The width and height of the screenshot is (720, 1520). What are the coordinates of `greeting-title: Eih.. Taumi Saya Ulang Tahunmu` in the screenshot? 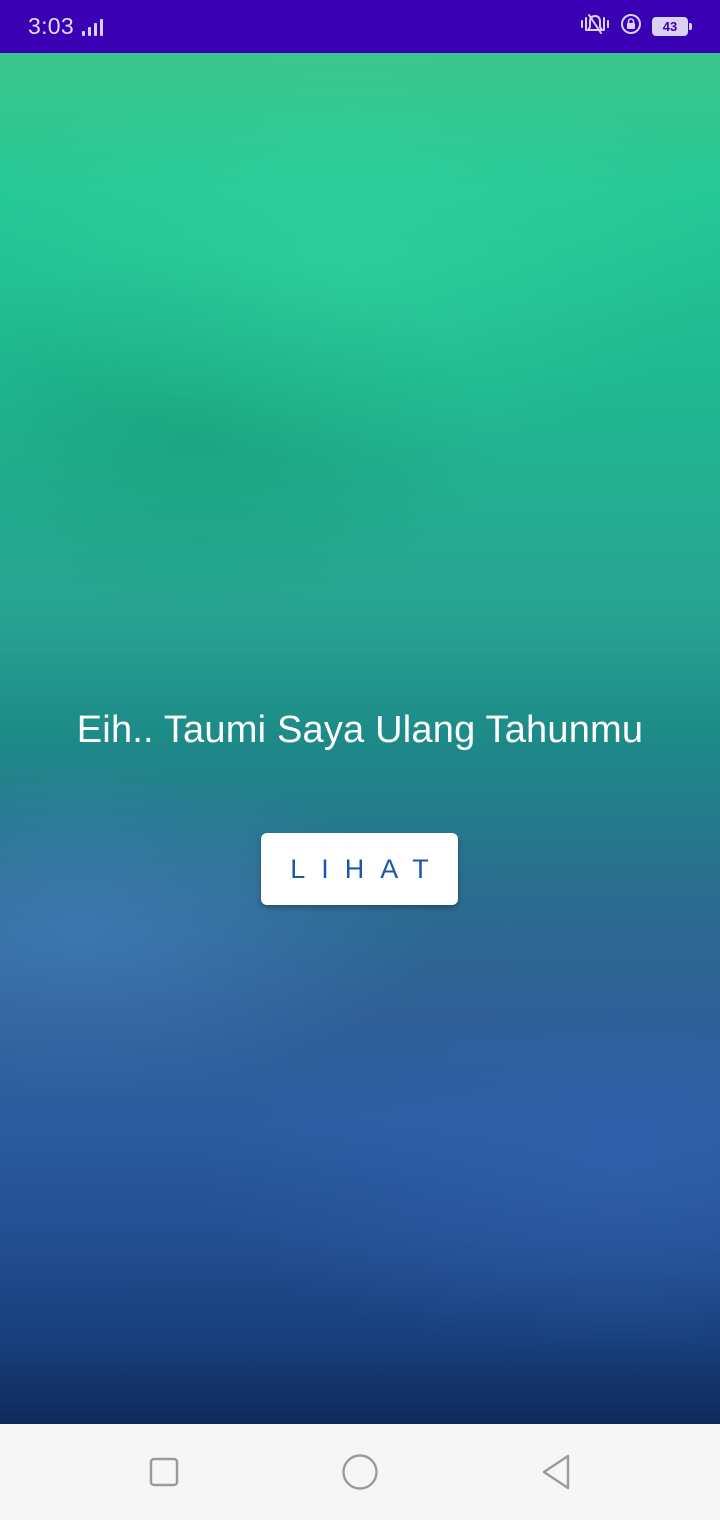 It's located at (360, 730).